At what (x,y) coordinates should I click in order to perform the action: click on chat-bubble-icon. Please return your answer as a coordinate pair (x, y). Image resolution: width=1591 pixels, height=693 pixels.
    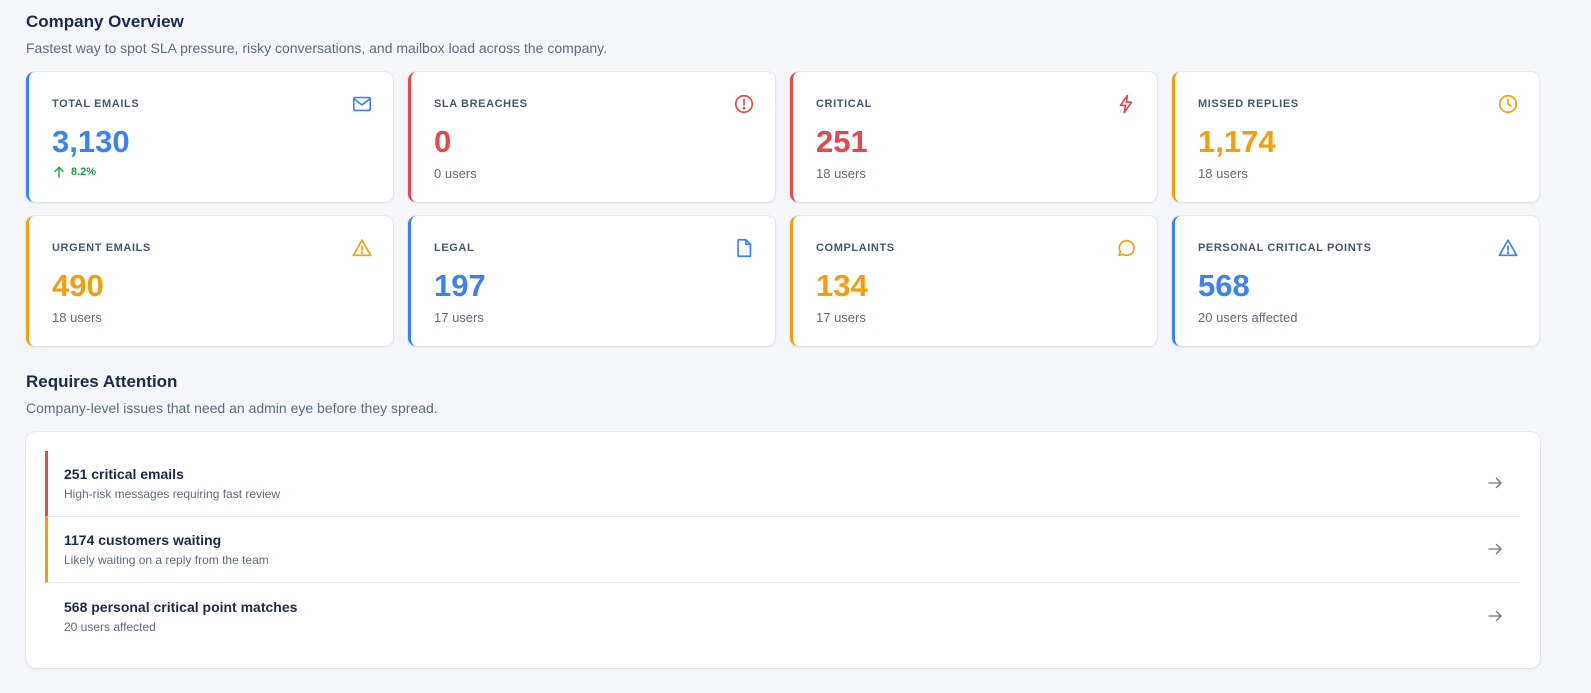
    Looking at the image, I should click on (1126, 248).